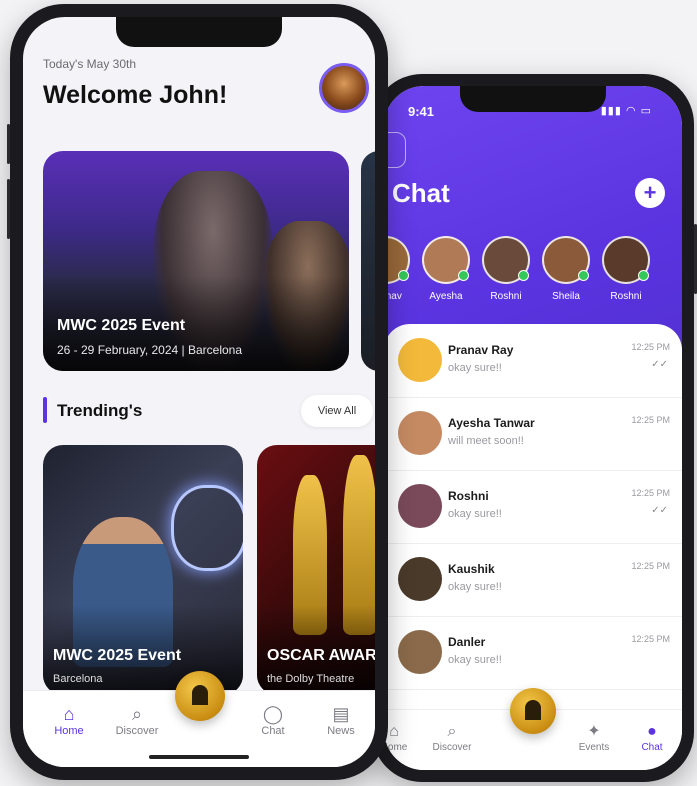 Image resolution: width=697 pixels, height=786 pixels. What do you see at coordinates (45, 410) in the screenshot?
I see `section-accent` at bounding box center [45, 410].